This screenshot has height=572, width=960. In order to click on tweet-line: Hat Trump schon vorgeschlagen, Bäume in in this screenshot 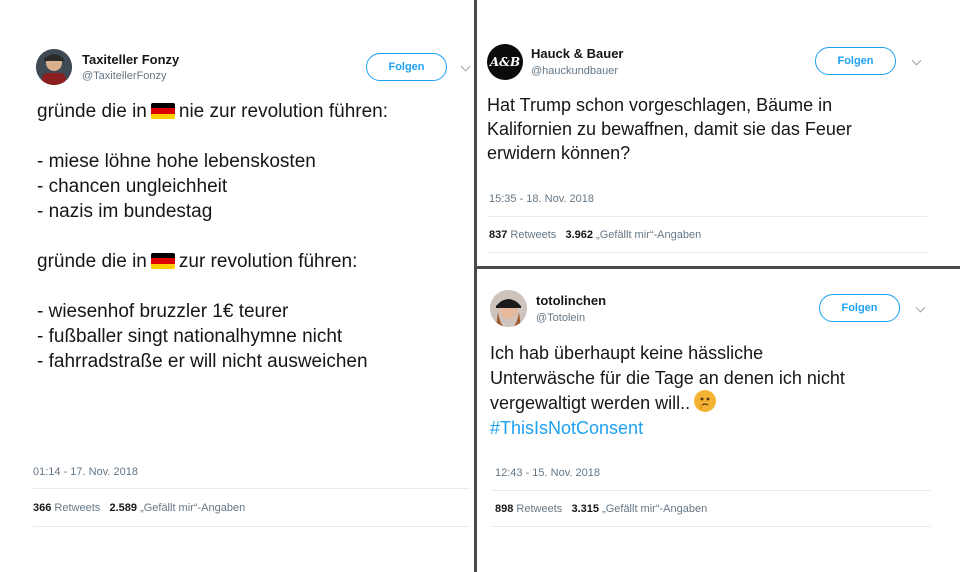, I will do `click(660, 105)`.